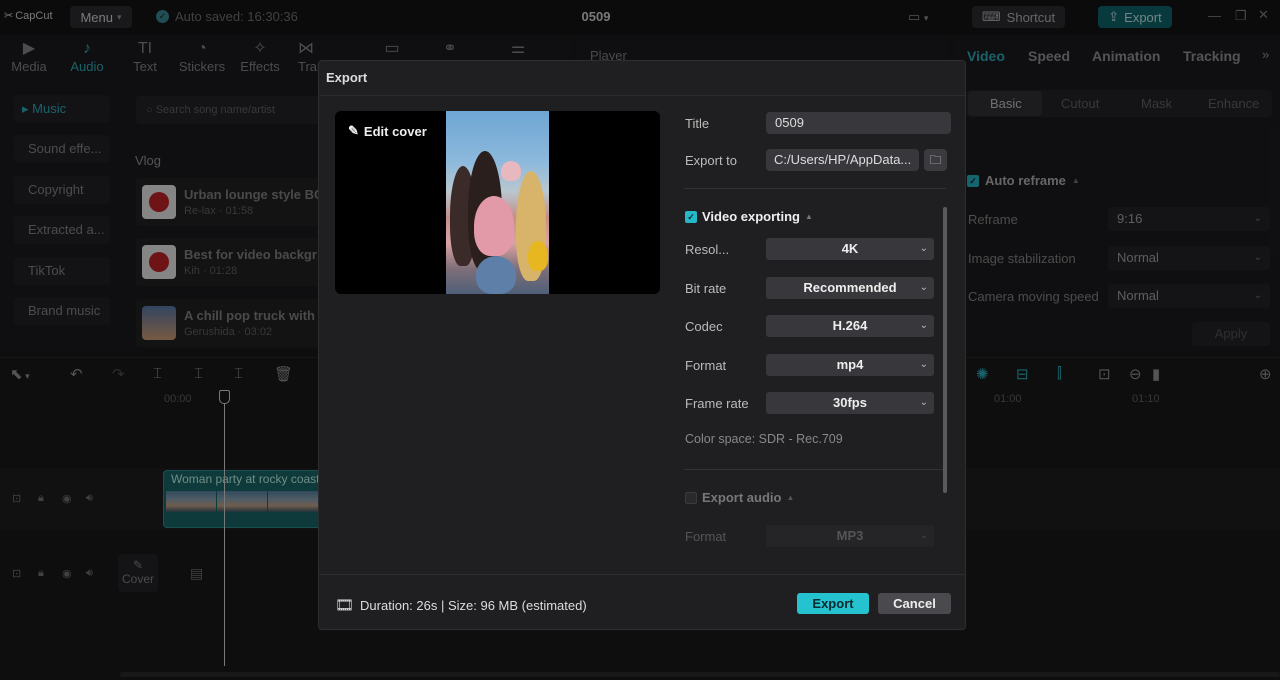  Describe the element at coordinates (764, 439) in the screenshot. I see `color-space-info: Color space: SDR - Rec.709` at that location.